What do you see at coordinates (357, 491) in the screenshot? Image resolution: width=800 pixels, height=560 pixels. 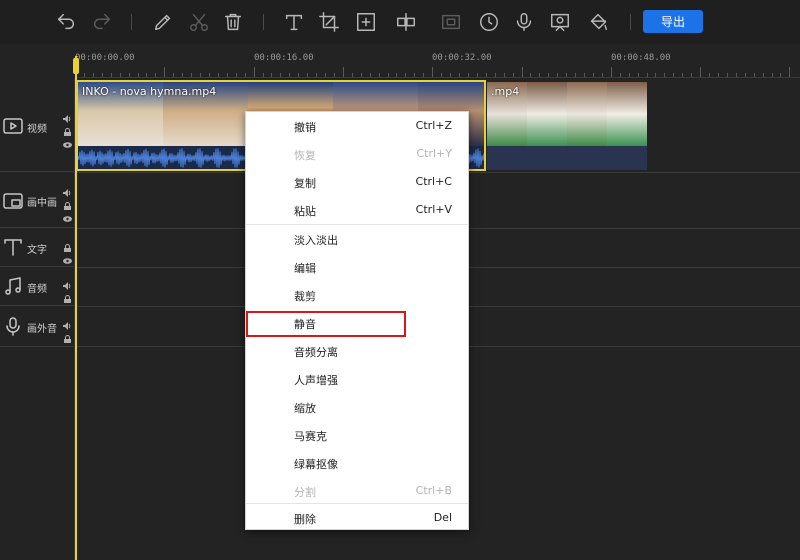 I see `menu-item-split: 分割 Ctrl+B` at bounding box center [357, 491].